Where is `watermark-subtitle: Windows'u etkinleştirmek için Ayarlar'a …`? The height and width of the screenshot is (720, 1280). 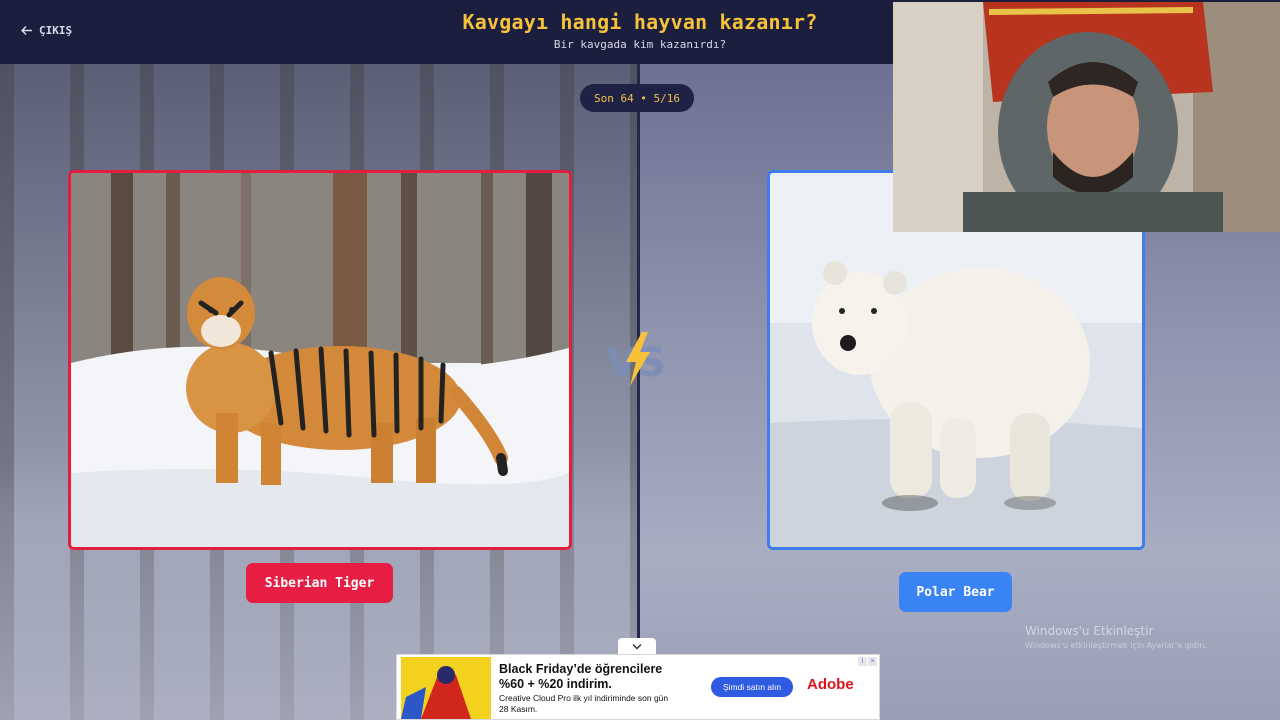 watermark-subtitle: Windows'u etkinleştirmek için Ayarlar'a … is located at coordinates (1116, 645).